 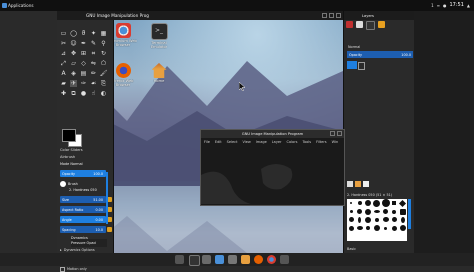 What do you see at coordinates (246, 142) in the screenshot?
I see `menu-view: View` at bounding box center [246, 142].